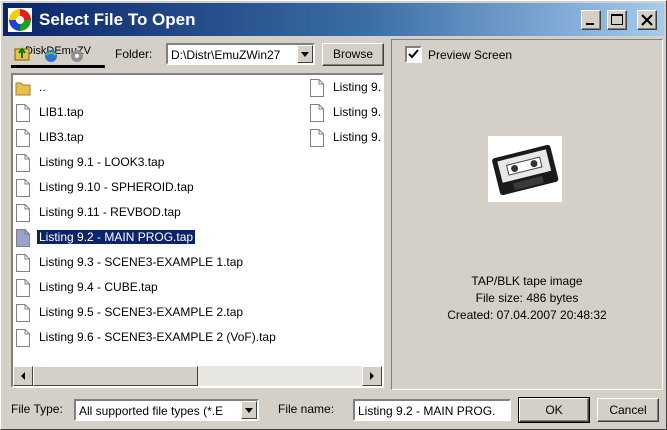 This screenshot has height=430, width=667. Describe the element at coordinates (141, 262) in the screenshot. I see `file-name: Listing 9.3 - SCENE3-EXAMPLE 1.tap` at that location.